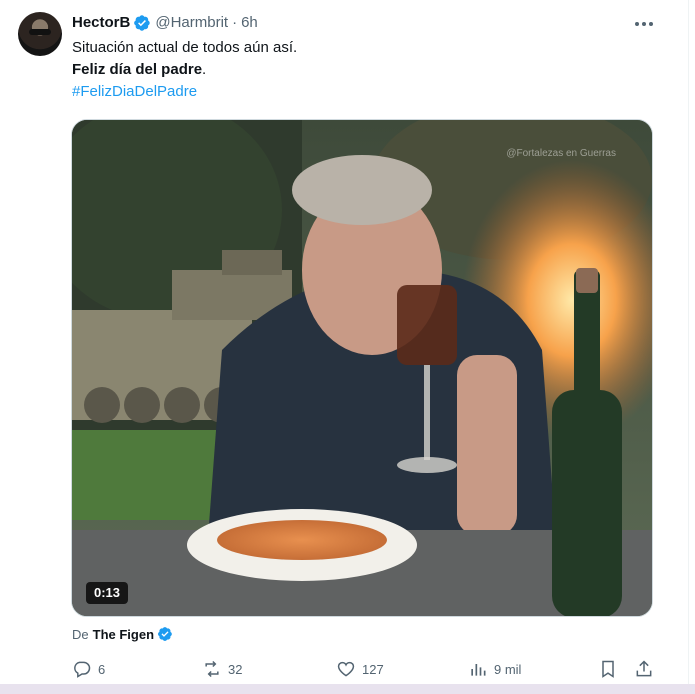  I want to click on author-name: HectorB, so click(101, 23).